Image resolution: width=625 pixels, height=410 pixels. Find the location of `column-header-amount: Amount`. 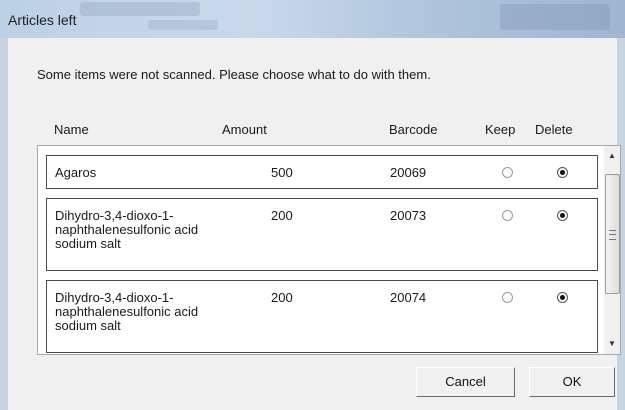

column-header-amount: Amount is located at coordinates (244, 129).